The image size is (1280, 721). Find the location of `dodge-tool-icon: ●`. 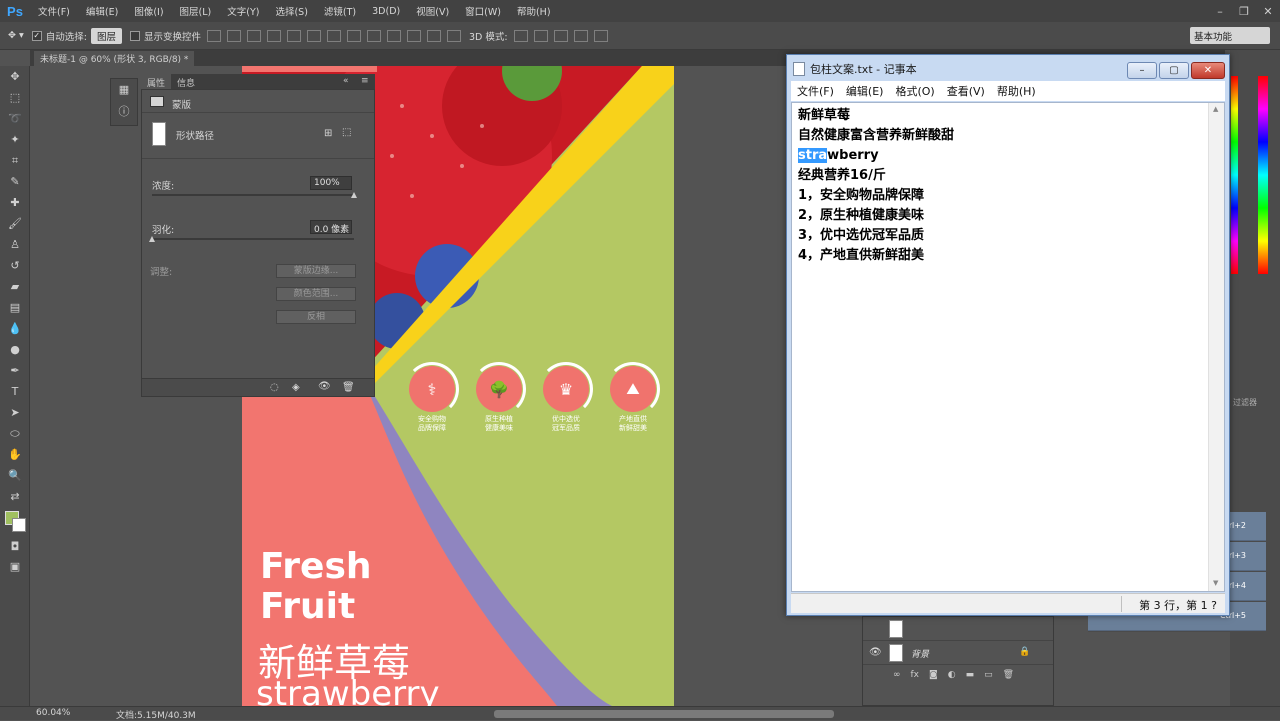

dodge-tool-icon: ● is located at coordinates (15, 349).